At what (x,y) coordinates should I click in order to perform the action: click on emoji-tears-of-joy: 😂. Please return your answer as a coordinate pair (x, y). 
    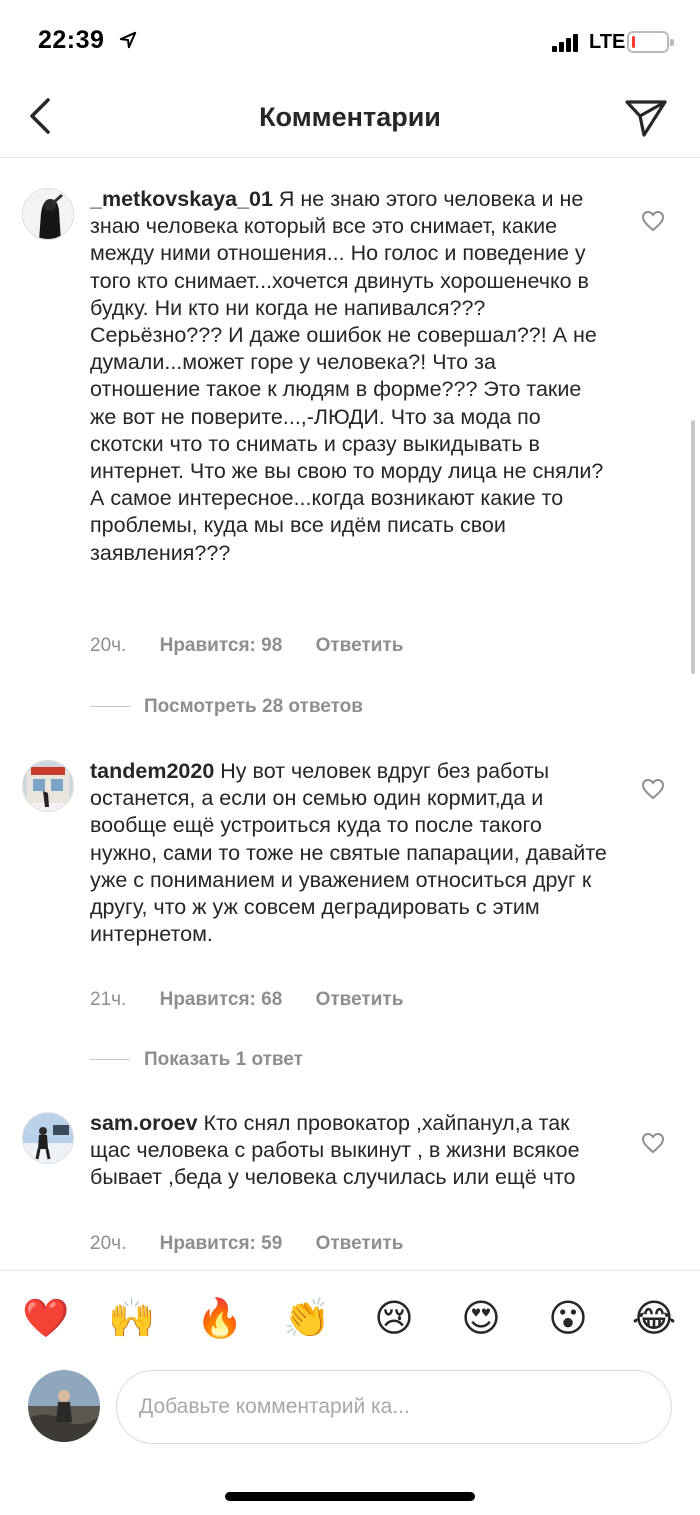
    Looking at the image, I should click on (654, 1319).